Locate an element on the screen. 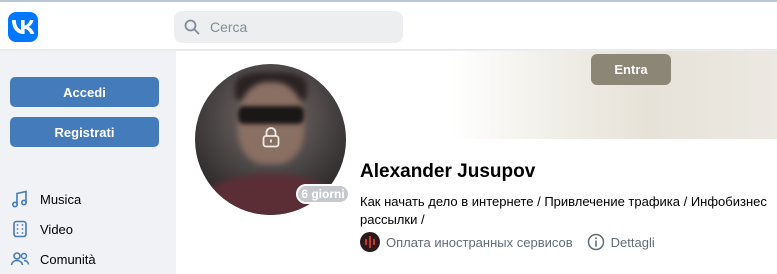 The width and height of the screenshot is (777, 274). lock-icon is located at coordinates (271, 137).